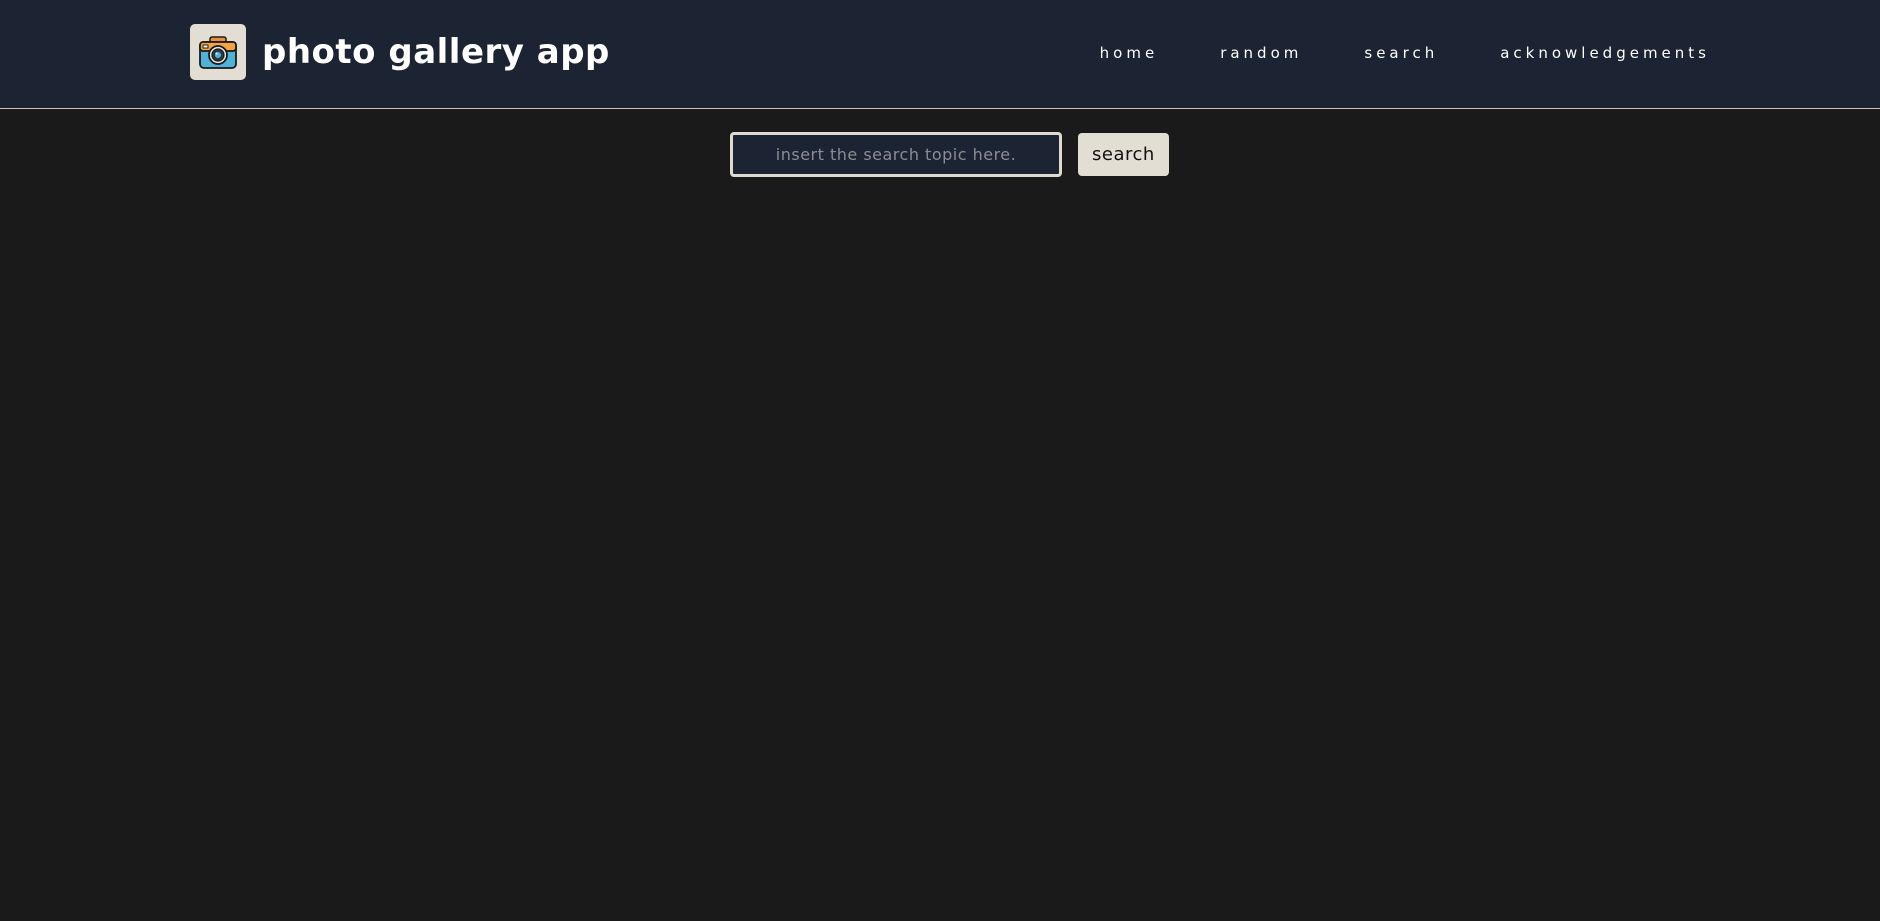  I want to click on search-bar: search, so click(949, 154).